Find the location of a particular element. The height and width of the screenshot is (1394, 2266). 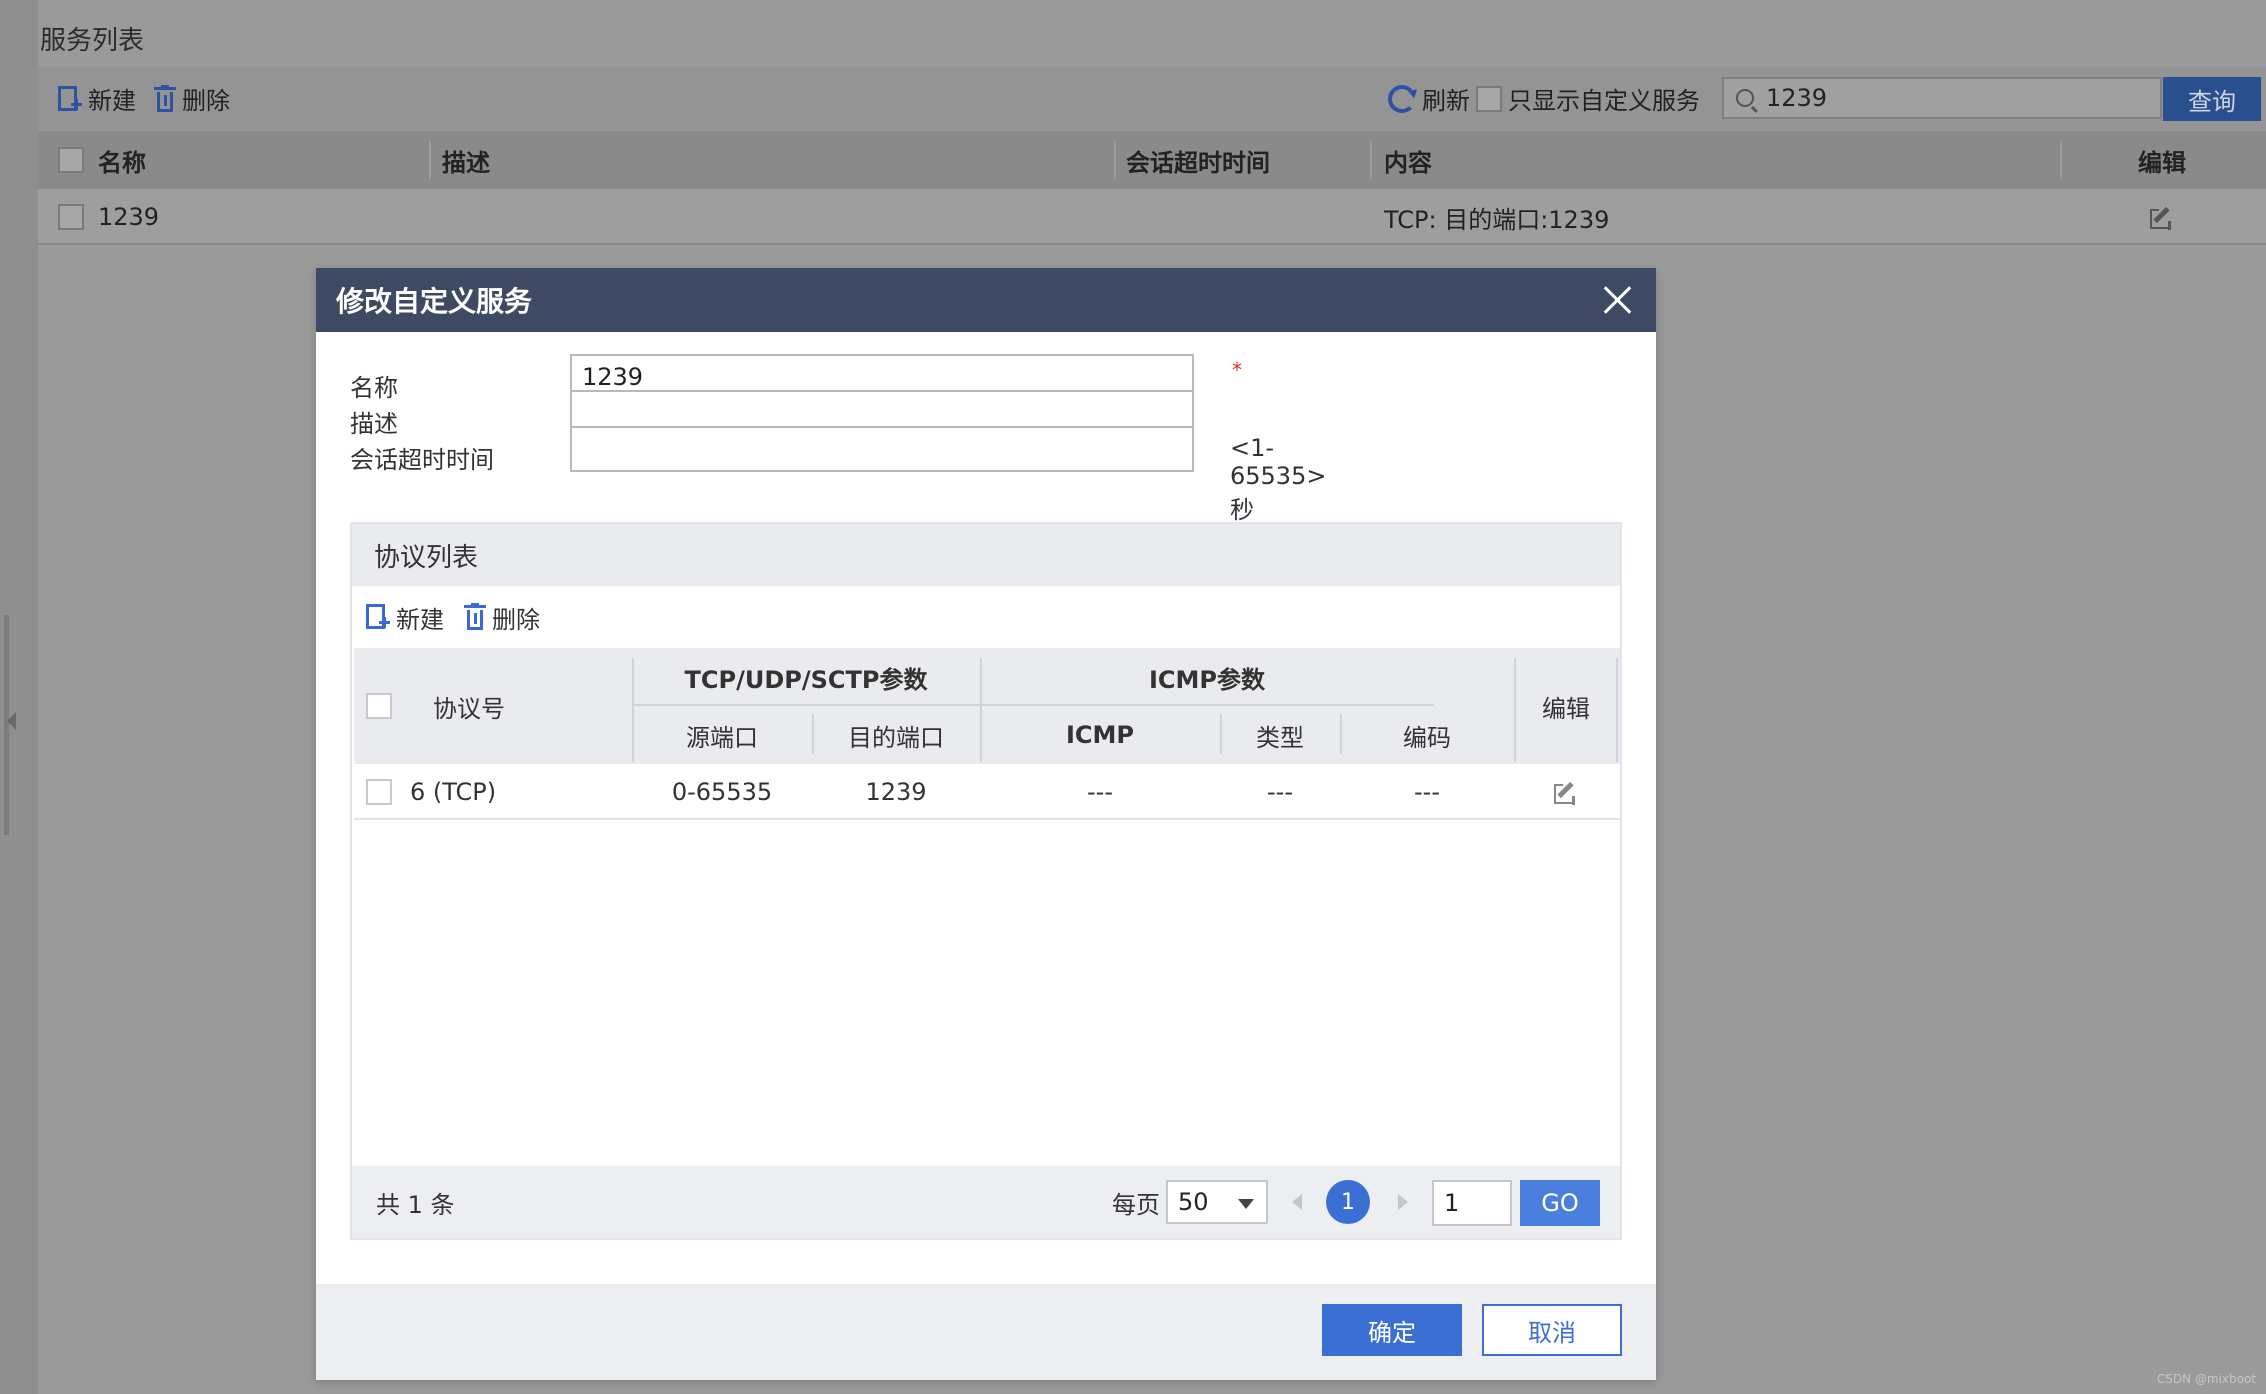

page-title: 服务列表 is located at coordinates (92, 41).